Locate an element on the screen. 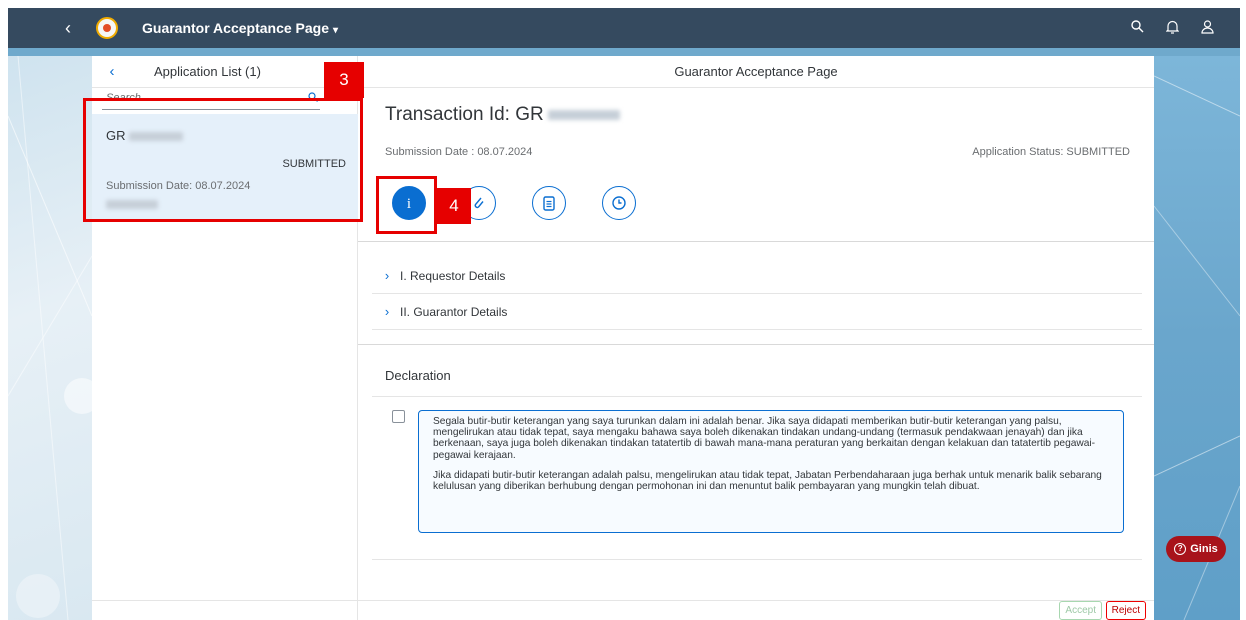  transaction-id-label: Transaction Id: GR is located at coordinates (464, 114).